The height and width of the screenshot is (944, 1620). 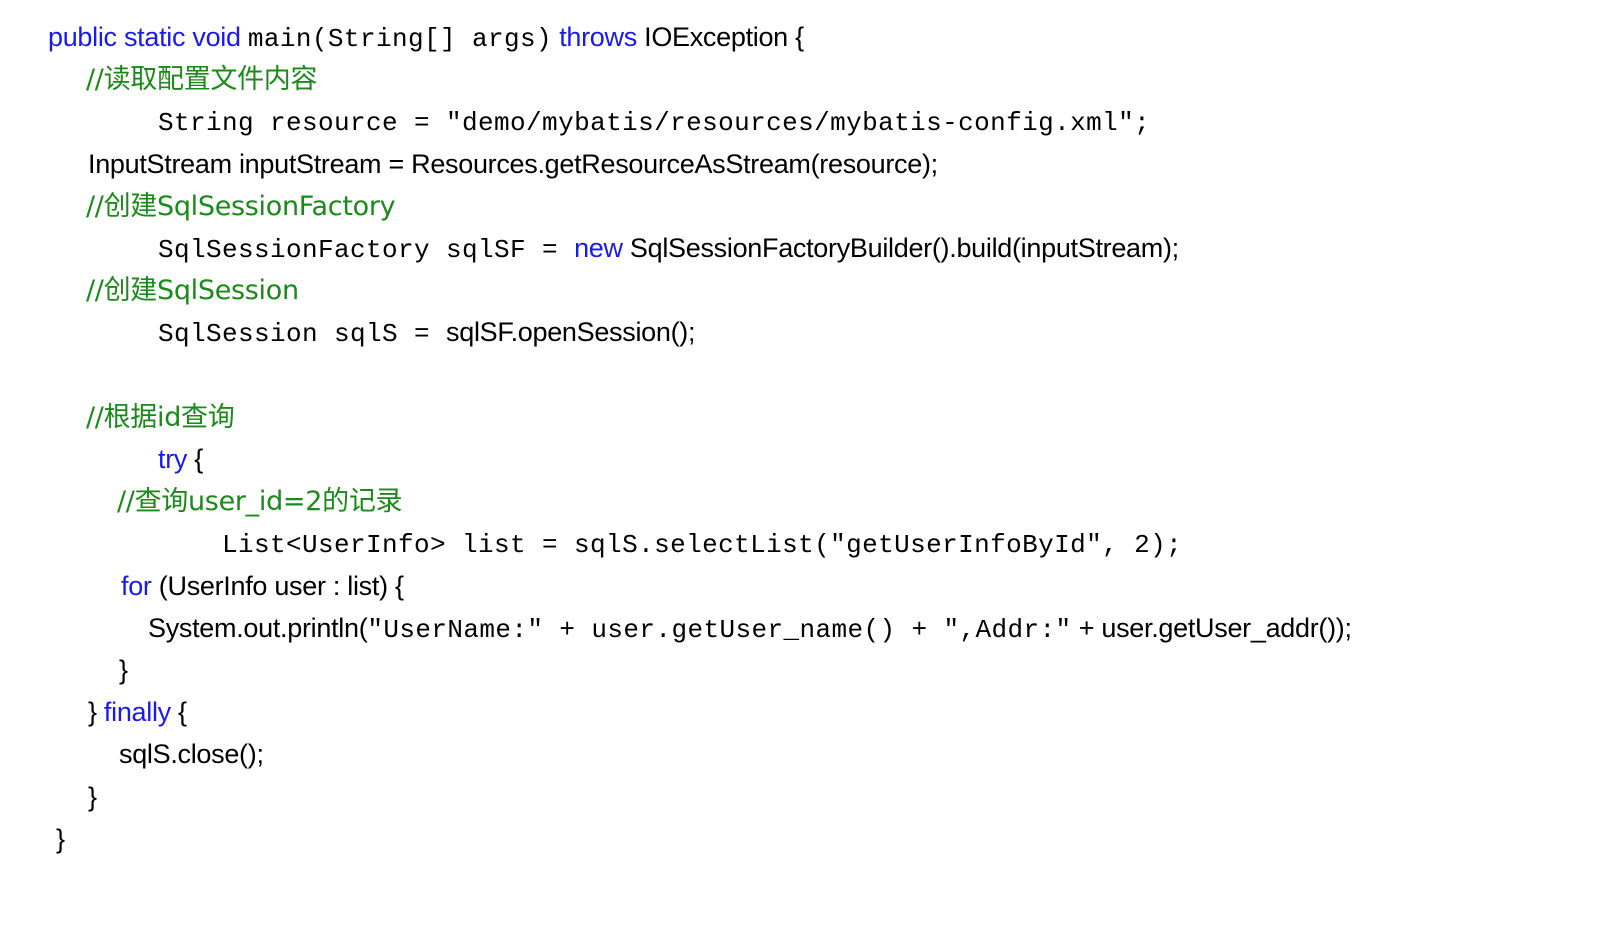 I want to click on code-token-comment: //根据id查询, so click(x=160, y=417).